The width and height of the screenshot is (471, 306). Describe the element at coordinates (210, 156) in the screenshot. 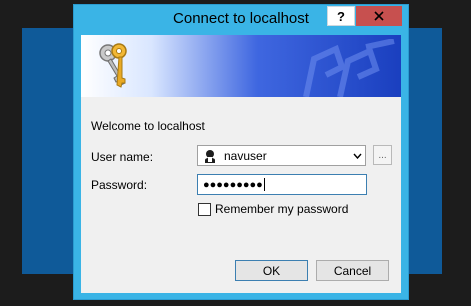

I see `user-avatar-icon` at that location.